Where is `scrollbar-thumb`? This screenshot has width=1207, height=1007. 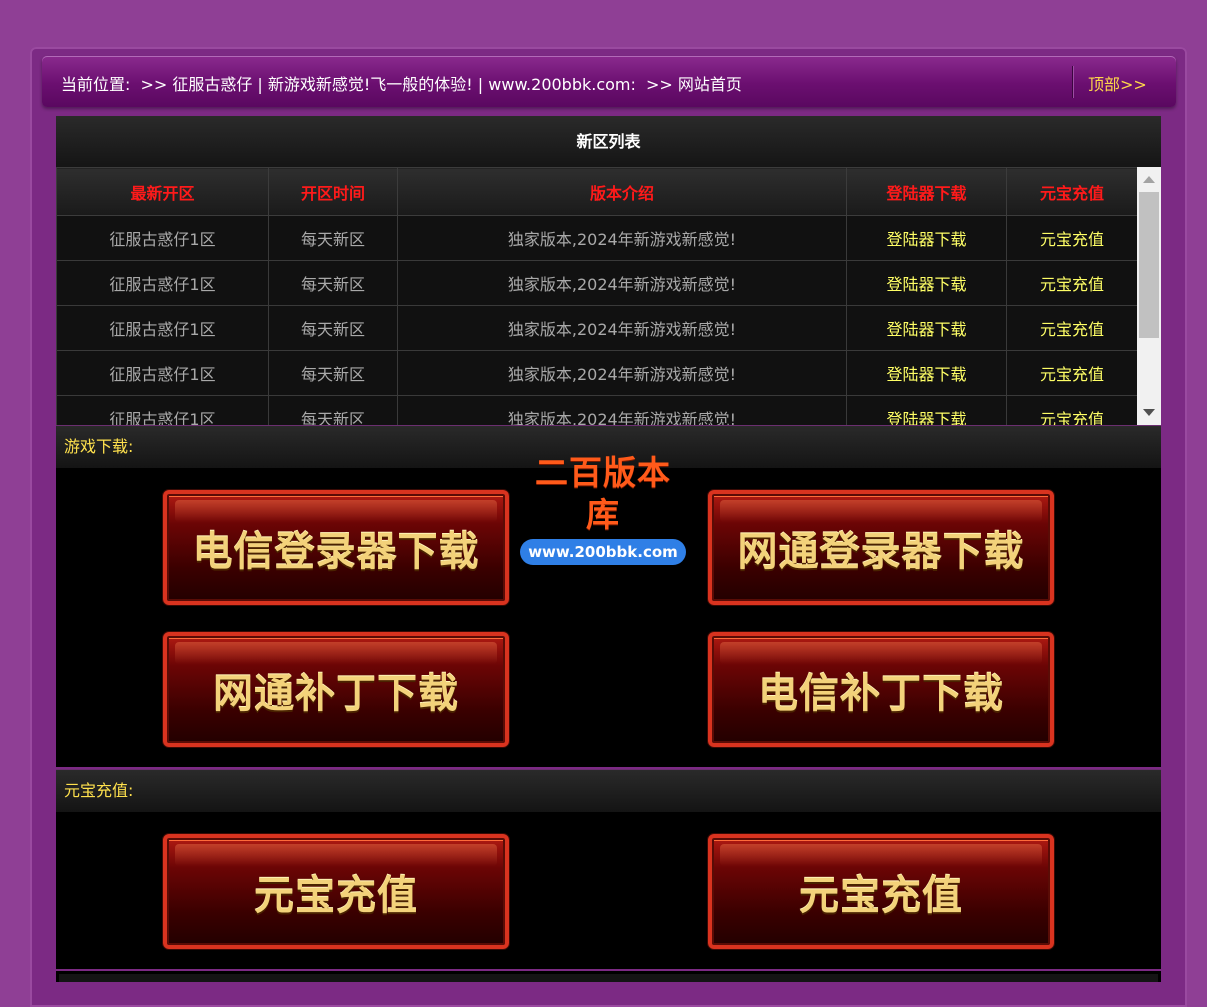
scrollbar-thumb is located at coordinates (1149, 265).